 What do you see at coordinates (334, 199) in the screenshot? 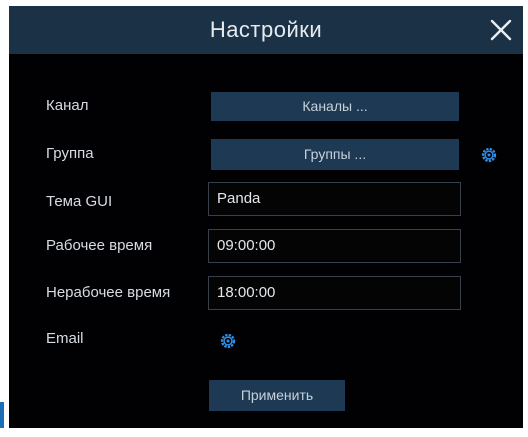
I see `theme-field: Panda` at bounding box center [334, 199].